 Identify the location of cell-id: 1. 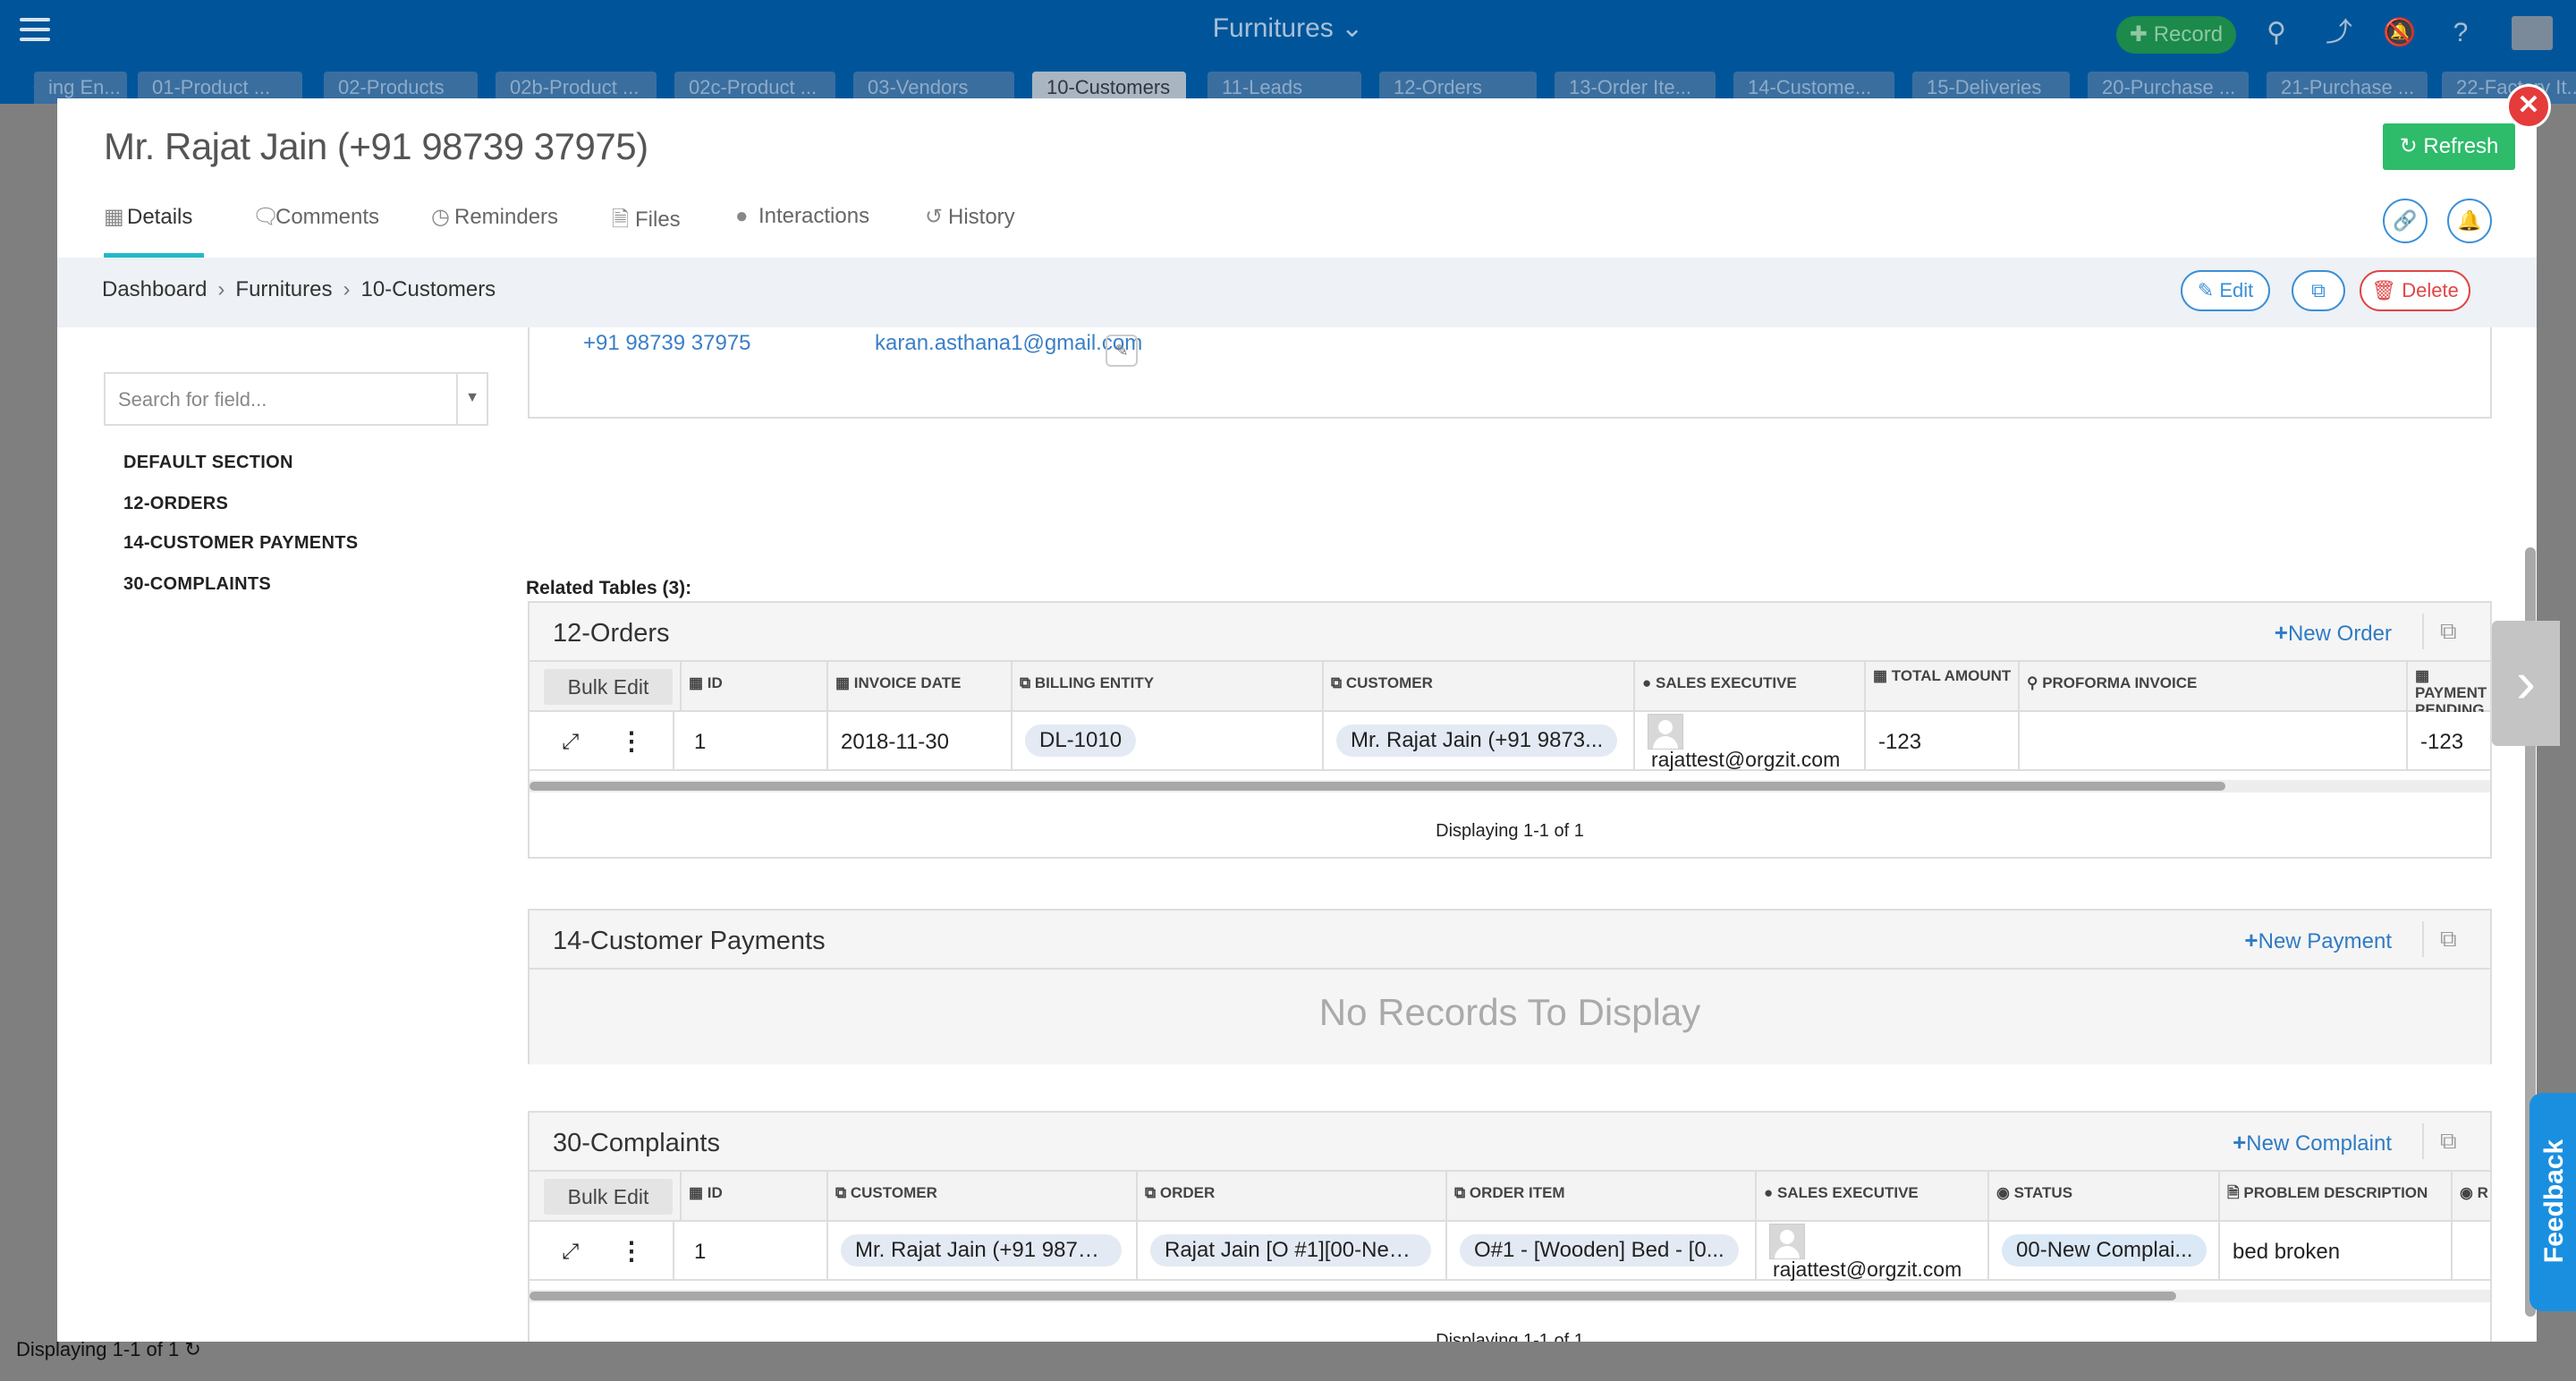
(749, 1251).